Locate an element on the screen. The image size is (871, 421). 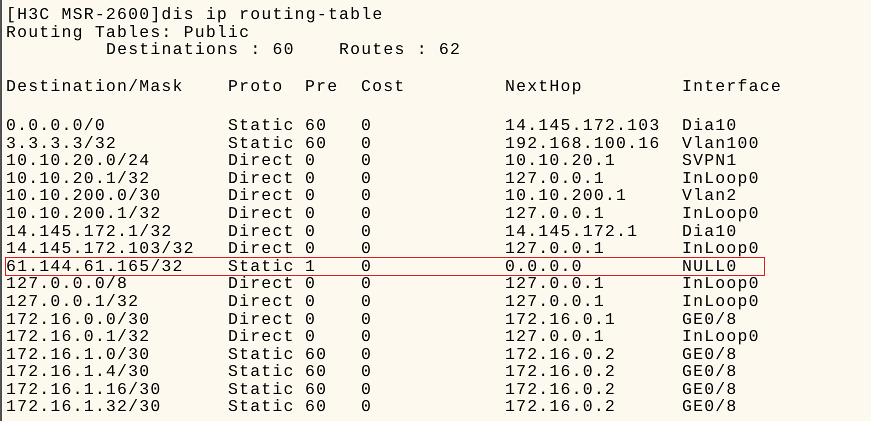
table-cell-text: 10.10.200.1 is located at coordinates (566, 196).